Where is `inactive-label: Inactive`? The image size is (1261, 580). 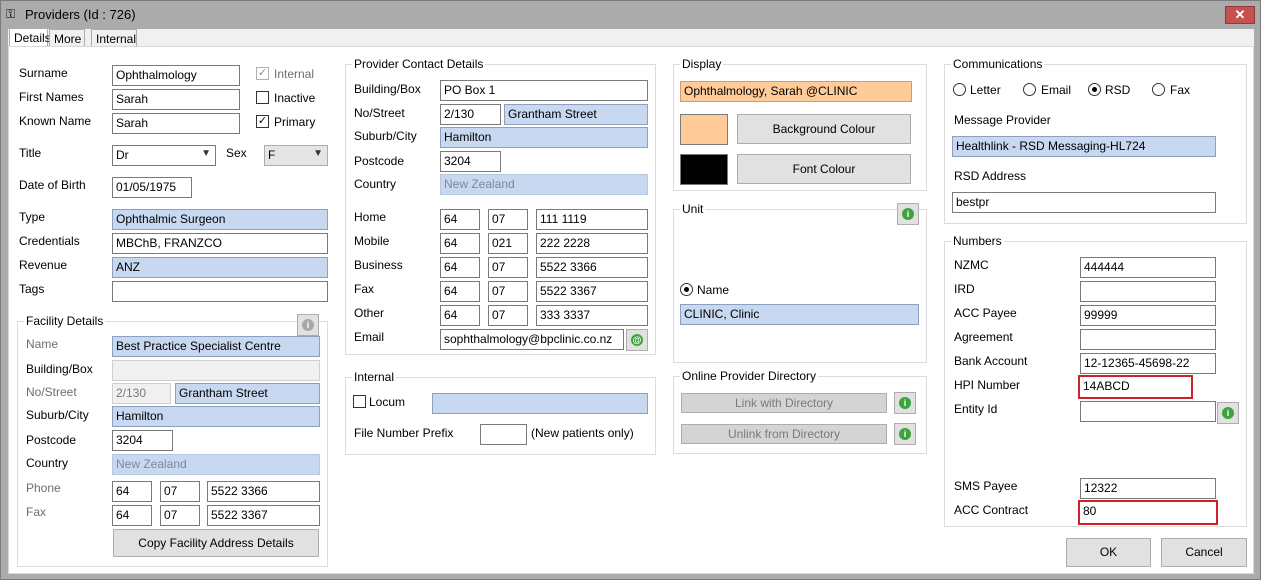
inactive-label: Inactive is located at coordinates (295, 98).